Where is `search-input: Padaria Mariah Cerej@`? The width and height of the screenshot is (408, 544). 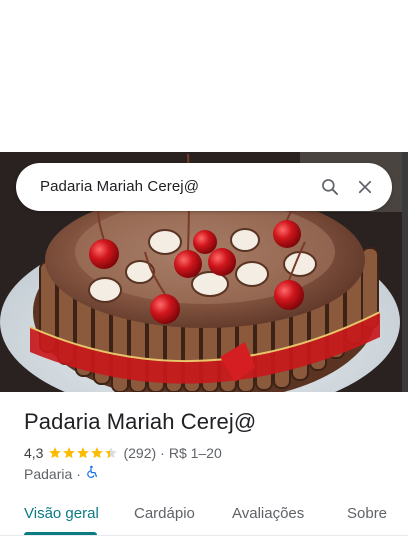 search-input: Padaria Mariah Cerej@ is located at coordinates (119, 186).